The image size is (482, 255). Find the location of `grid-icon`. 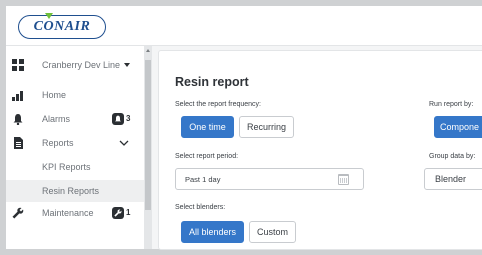

grid-icon is located at coordinates (18, 65).